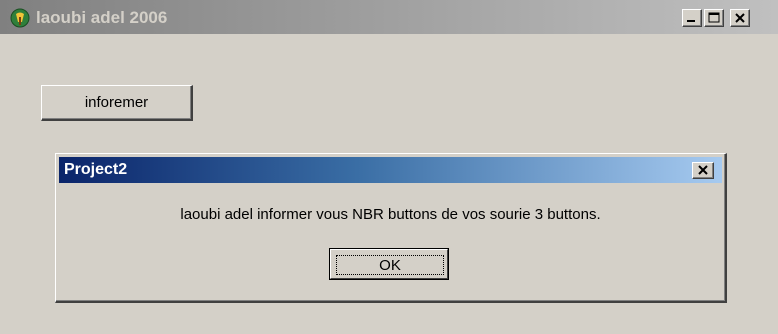 The height and width of the screenshot is (334, 778). Describe the element at coordinates (20, 18) in the screenshot. I see `application-icon` at that location.